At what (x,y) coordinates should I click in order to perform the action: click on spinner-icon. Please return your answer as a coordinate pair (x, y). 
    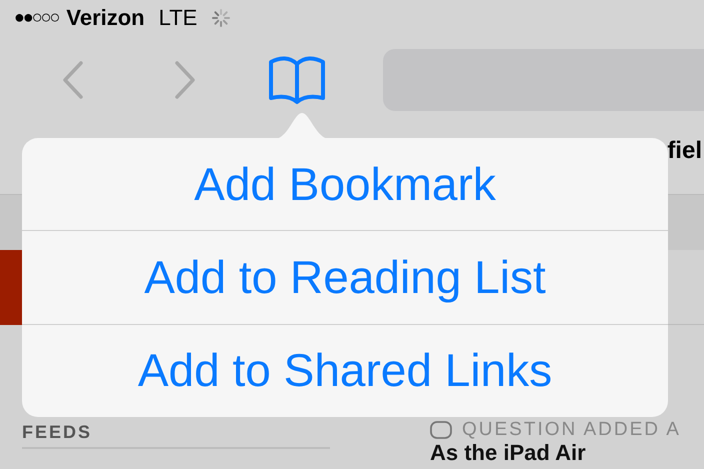
    Looking at the image, I should click on (221, 18).